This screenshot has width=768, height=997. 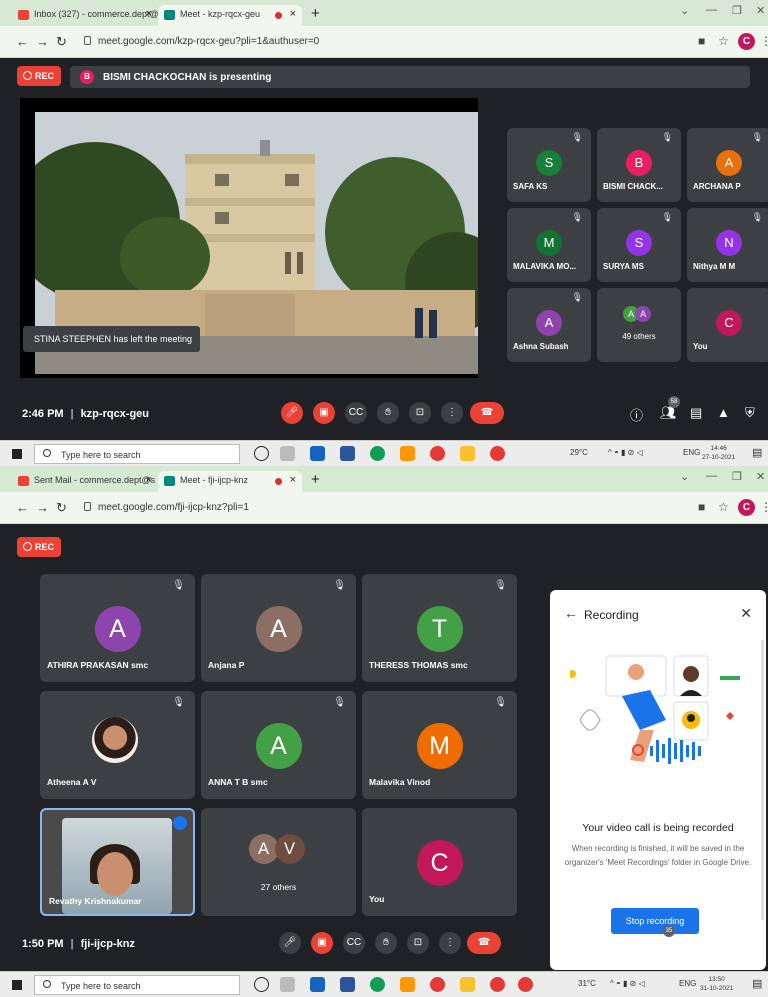 I want to click on participant-tile: A A 49 others, so click(x=639, y=325).